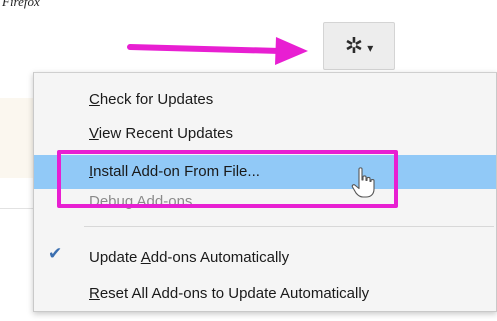 The height and width of the screenshot is (321, 497). I want to click on tools-gear-button: ✲ ▾, so click(359, 46).